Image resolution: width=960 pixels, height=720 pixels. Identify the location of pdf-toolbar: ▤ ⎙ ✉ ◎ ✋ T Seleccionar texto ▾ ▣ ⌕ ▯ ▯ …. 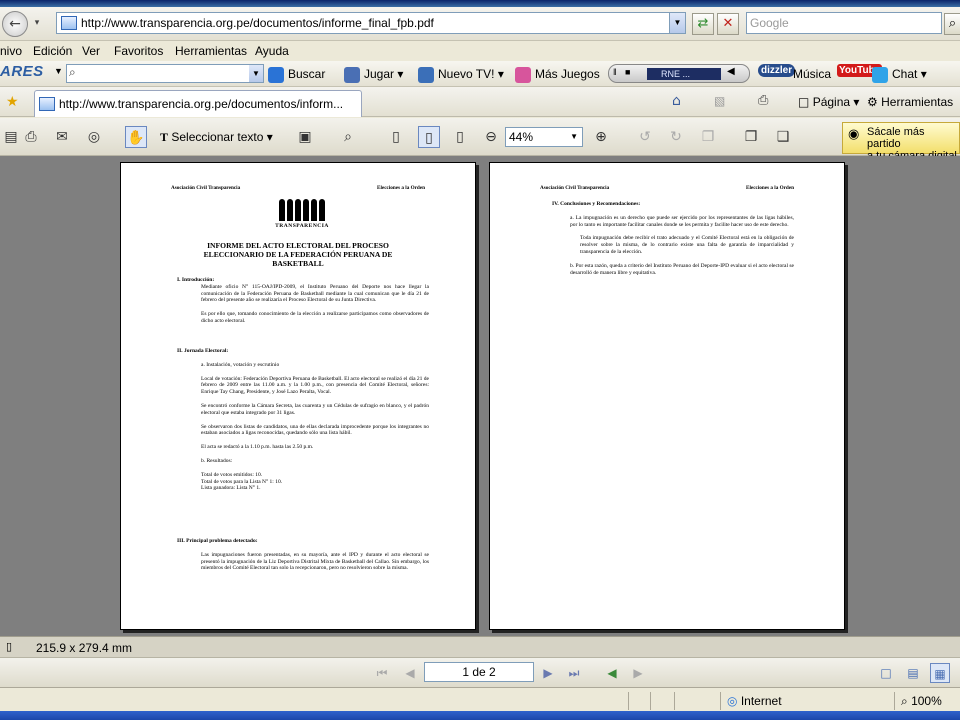
(480, 140).